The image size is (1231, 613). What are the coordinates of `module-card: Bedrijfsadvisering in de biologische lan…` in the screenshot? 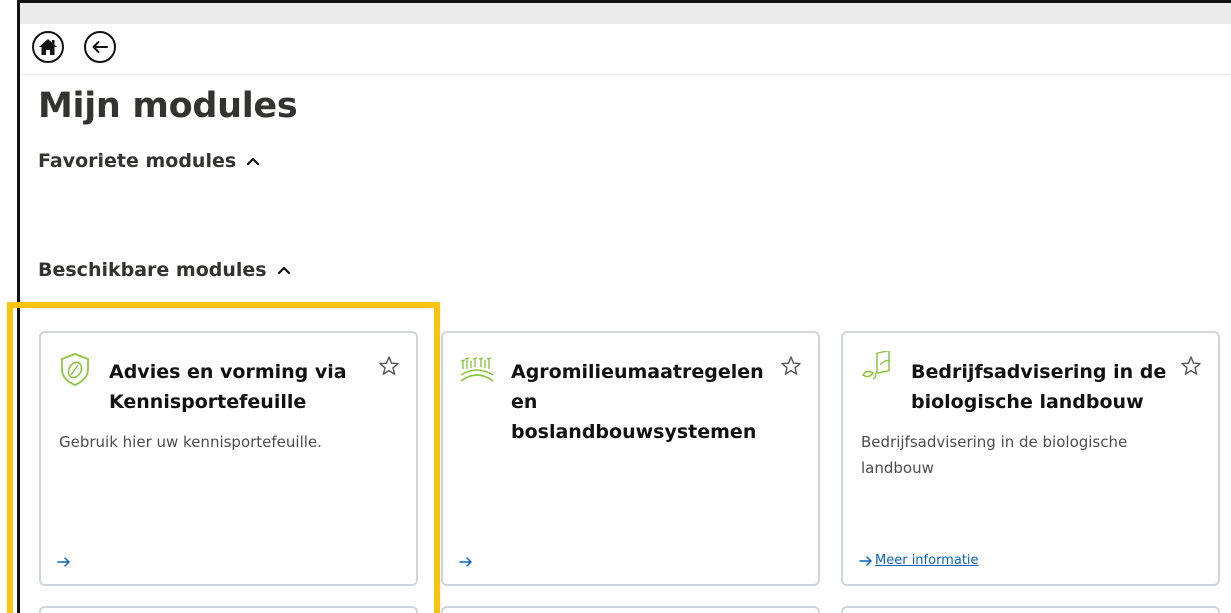 It's located at (1030, 458).